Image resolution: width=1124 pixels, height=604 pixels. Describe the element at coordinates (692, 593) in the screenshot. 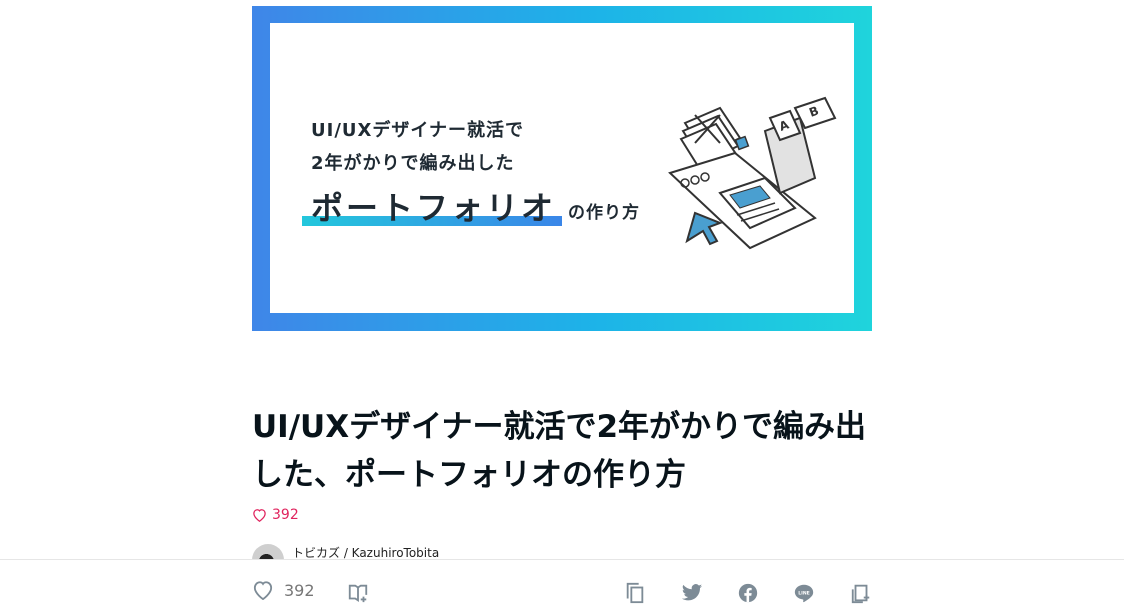

I see `twitter-icon` at that location.